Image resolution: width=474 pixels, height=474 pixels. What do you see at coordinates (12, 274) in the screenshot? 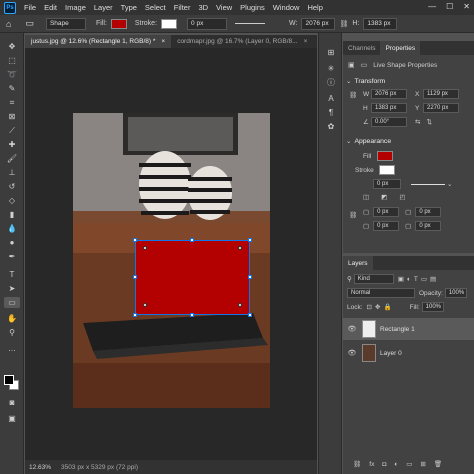
I see `type-tool-icon: T` at bounding box center [12, 274].